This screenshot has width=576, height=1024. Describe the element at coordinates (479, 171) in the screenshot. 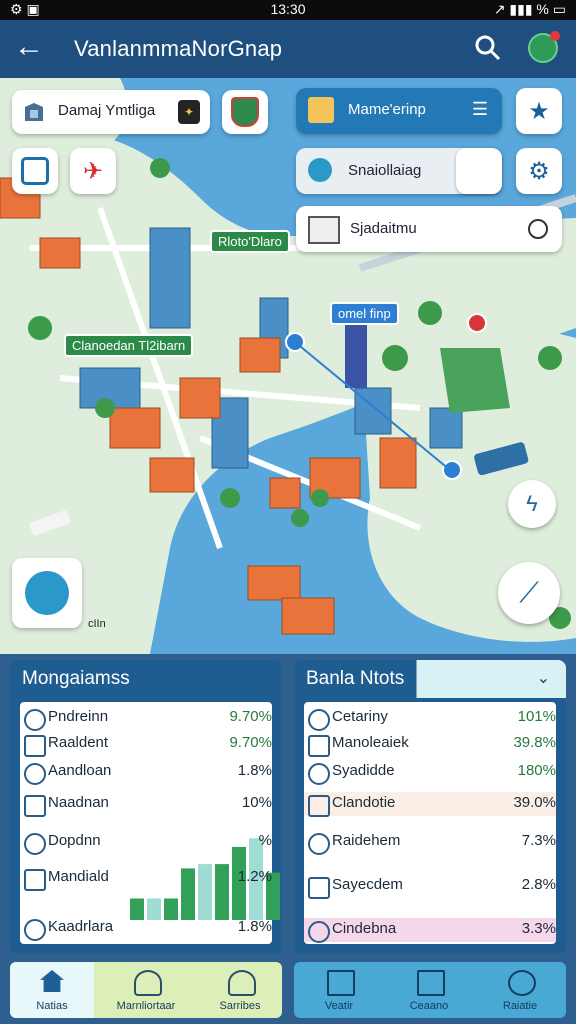

I see `shield-icon` at that location.